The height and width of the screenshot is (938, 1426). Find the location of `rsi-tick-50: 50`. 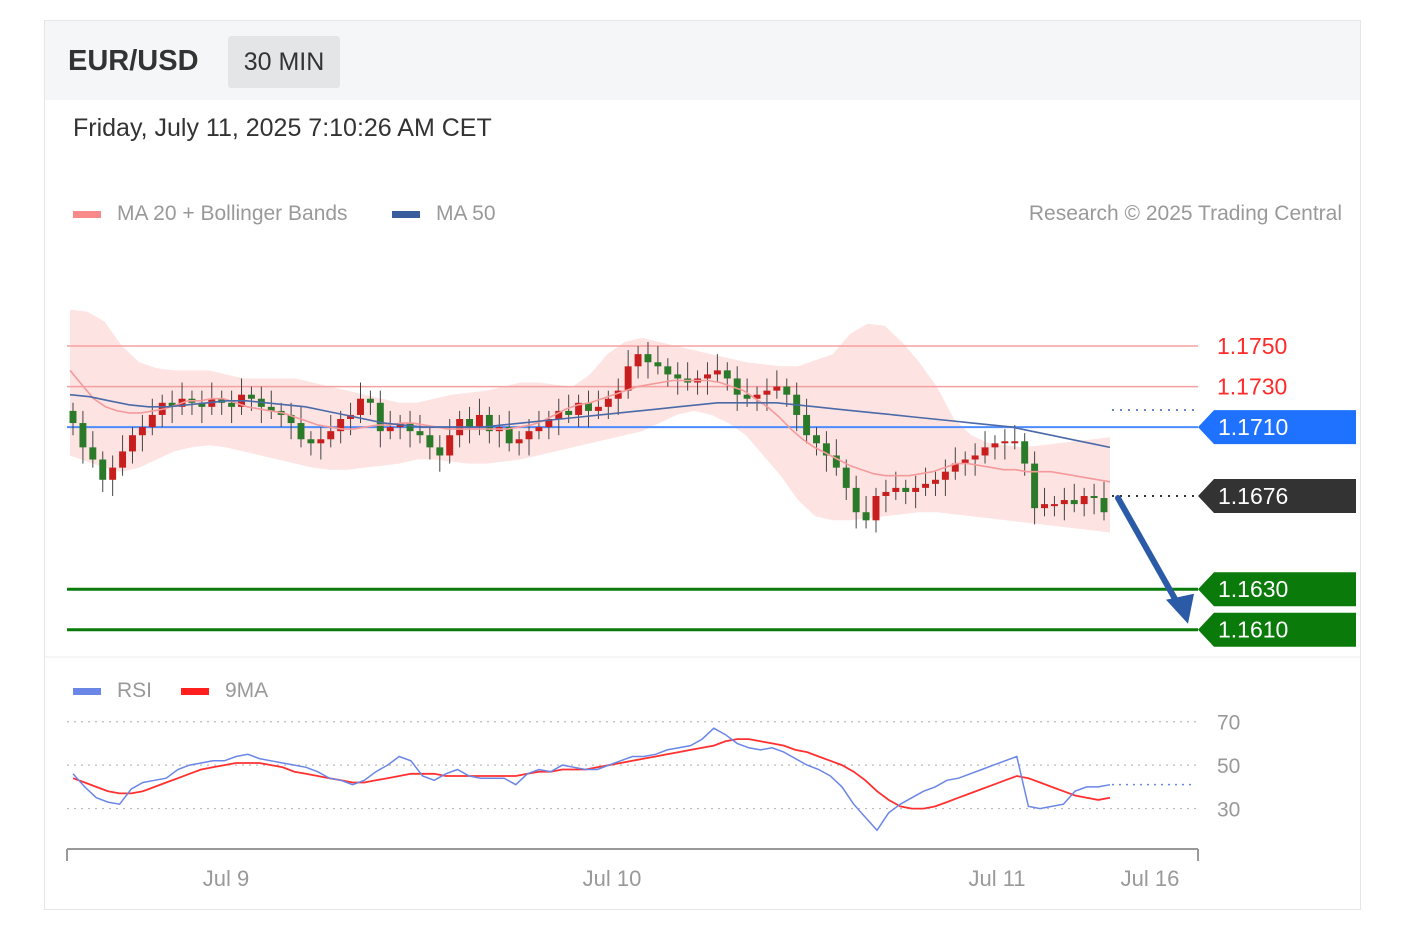

rsi-tick-50: 50 is located at coordinates (1228, 766).